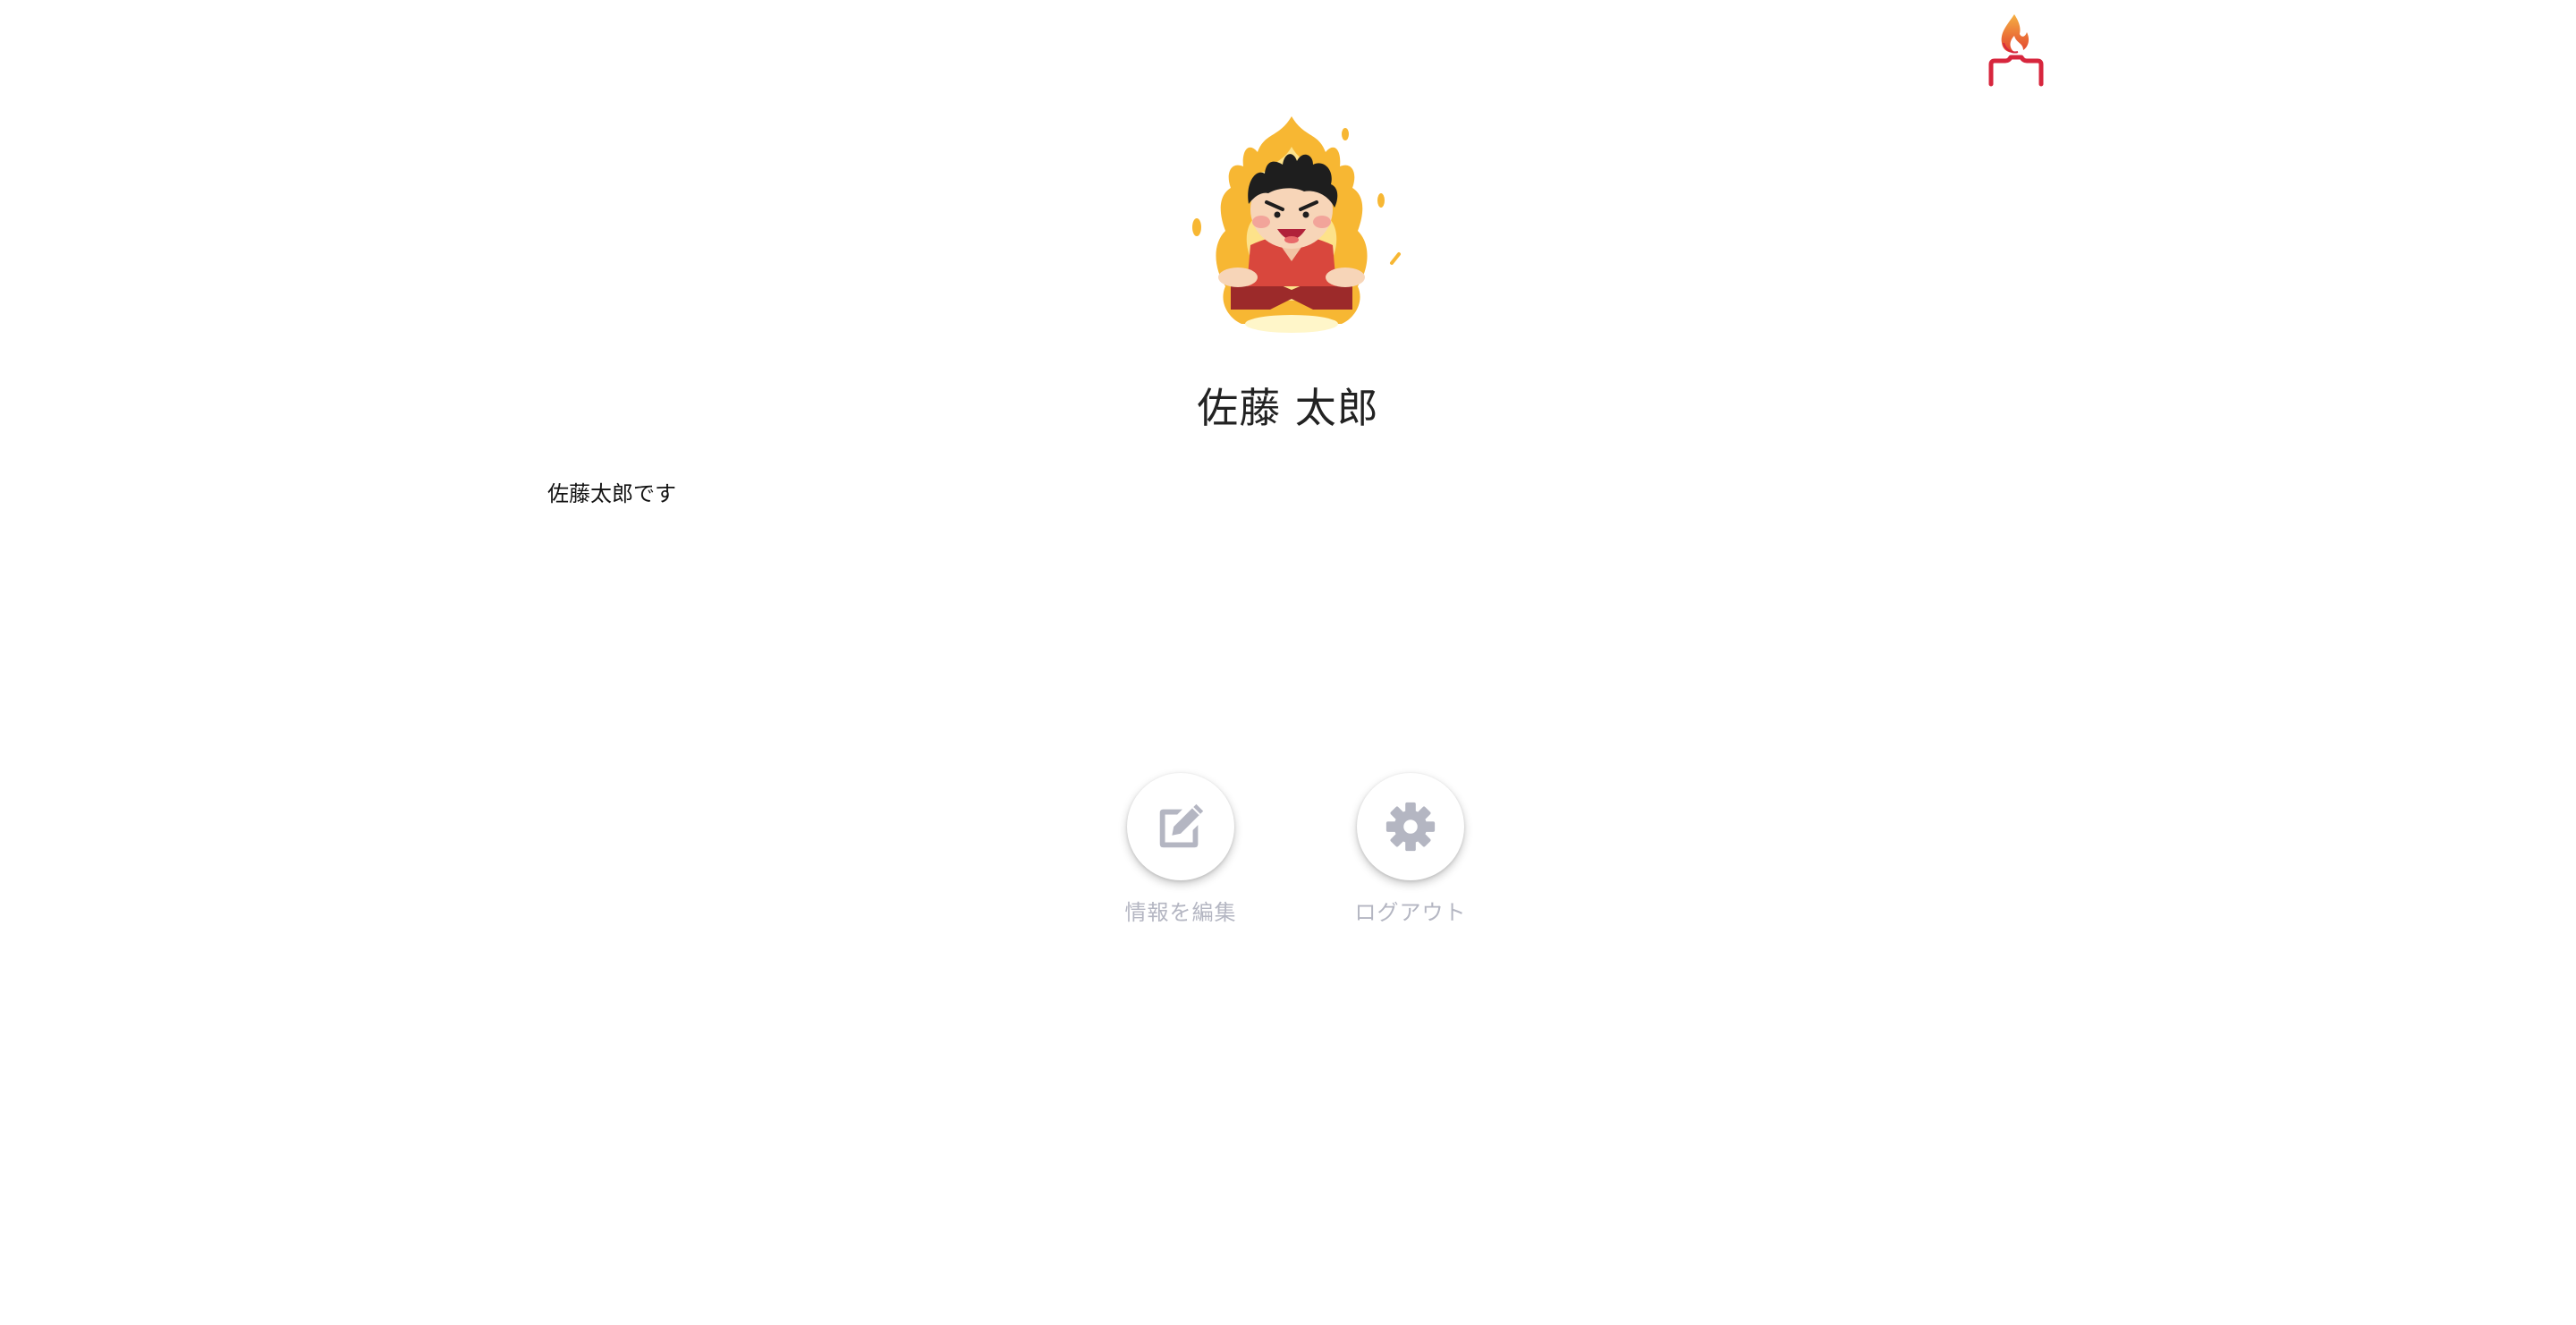 Image resolution: width=2576 pixels, height=1325 pixels. I want to click on avatar, so click(1291, 228).